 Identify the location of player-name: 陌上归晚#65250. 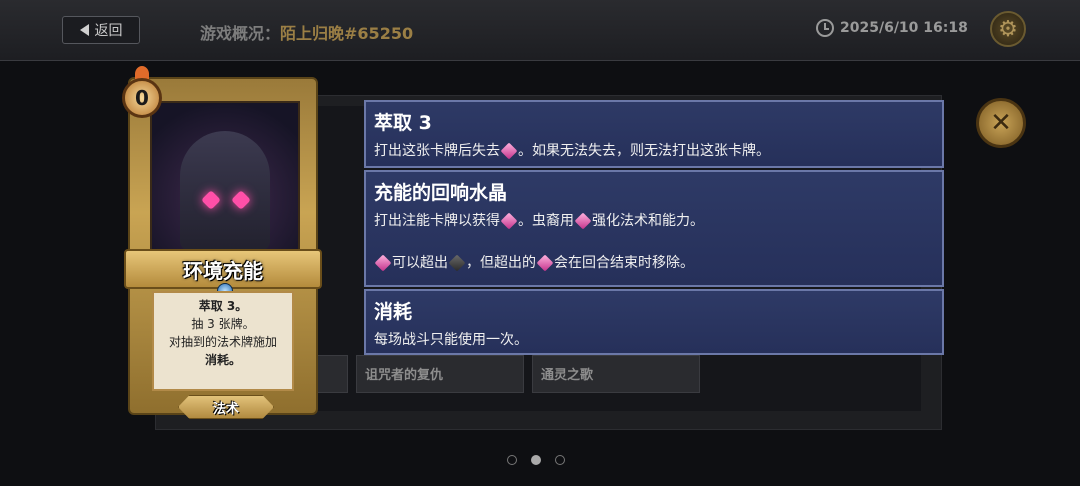
(347, 33).